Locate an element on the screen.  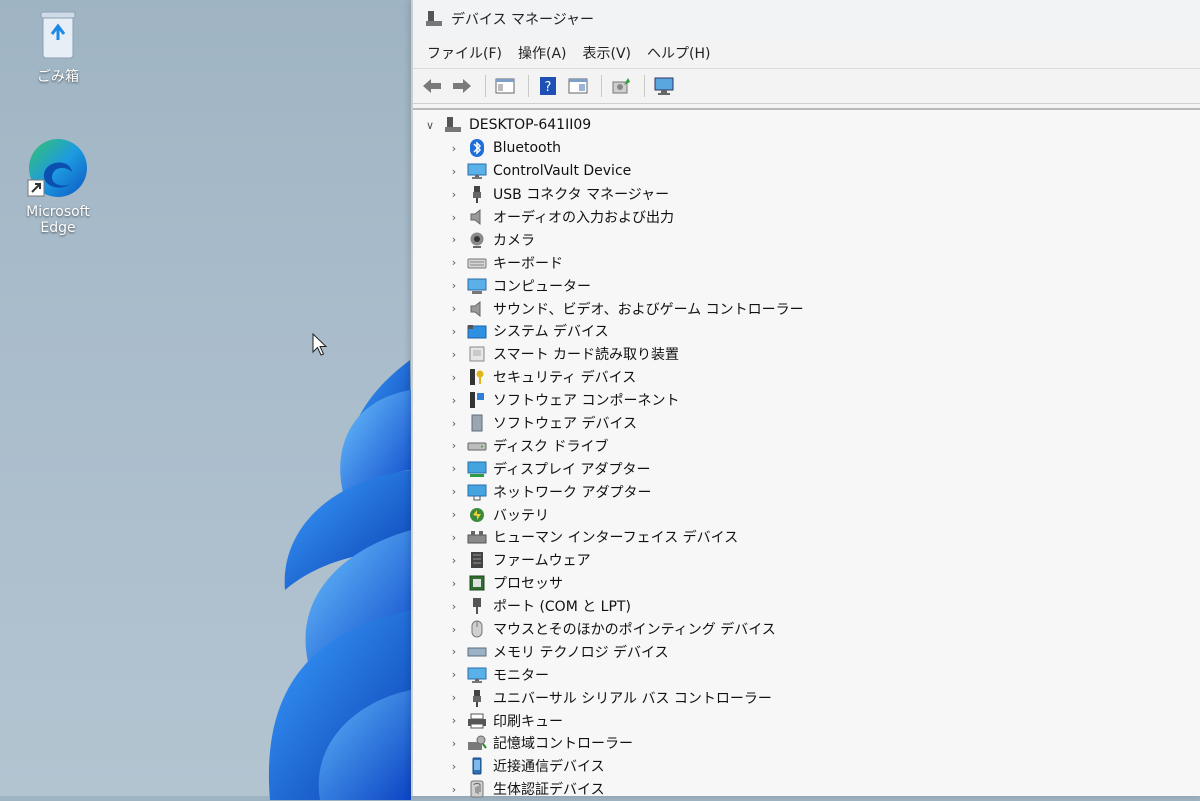
tree-root: ∨ DESKTOP-641II09 is located at coordinates (806, 125).